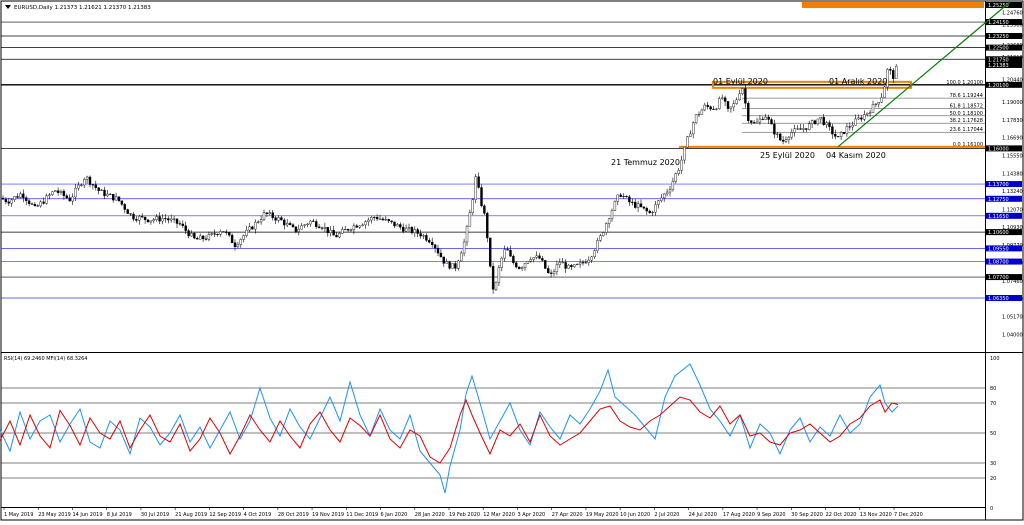 The width and height of the screenshot is (1024, 525). I want to click on price-axis-label: 1.17830, so click(1012, 121).